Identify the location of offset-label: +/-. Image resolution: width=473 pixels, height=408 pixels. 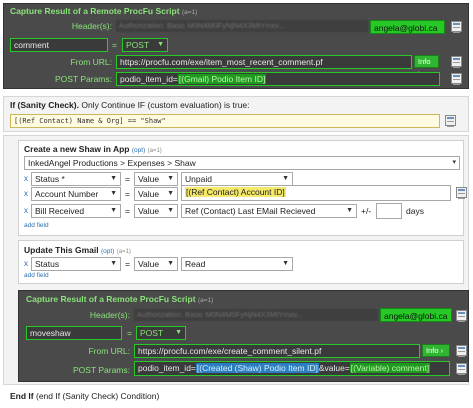
(366, 211).